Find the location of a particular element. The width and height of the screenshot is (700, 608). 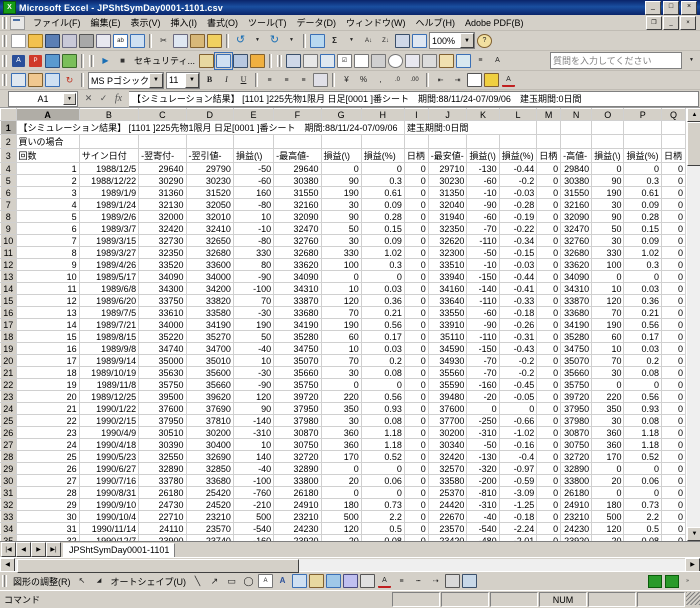

last-sheet-button: ▶| is located at coordinates (53, 549).